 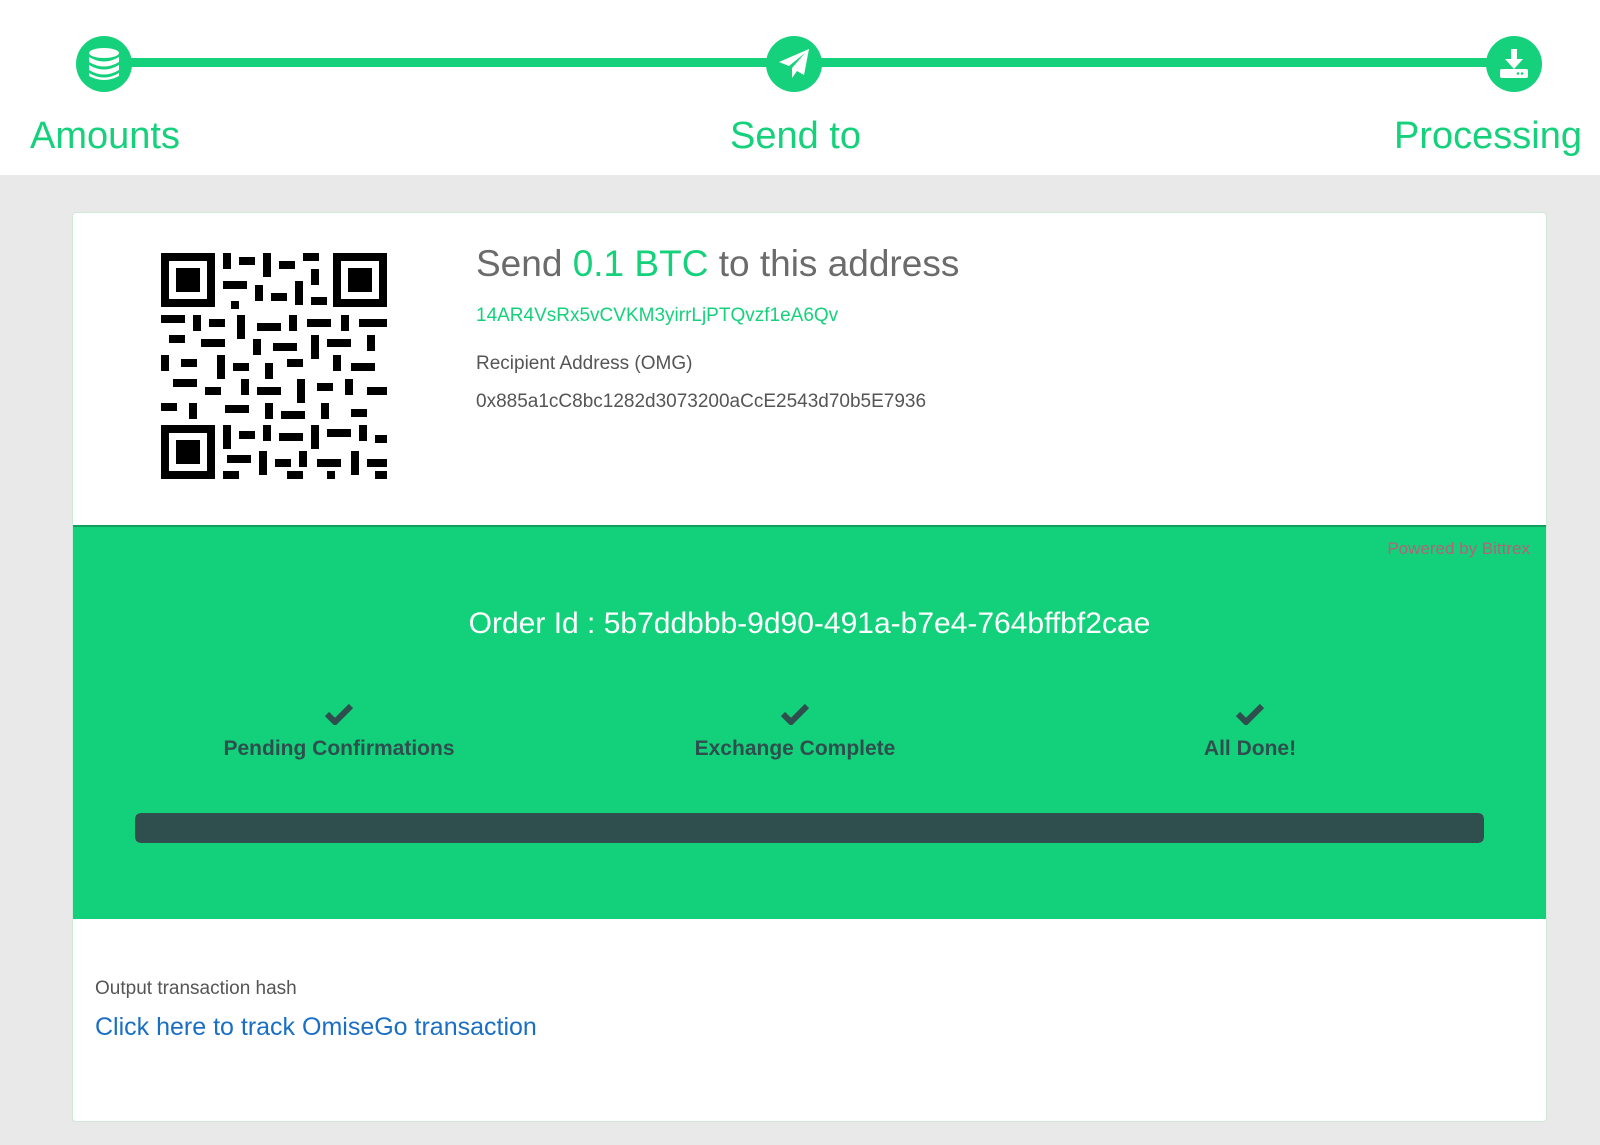 What do you see at coordinates (316, 1027) in the screenshot?
I see `track-transaction-link: Click here to track OmiseGo transaction` at bounding box center [316, 1027].